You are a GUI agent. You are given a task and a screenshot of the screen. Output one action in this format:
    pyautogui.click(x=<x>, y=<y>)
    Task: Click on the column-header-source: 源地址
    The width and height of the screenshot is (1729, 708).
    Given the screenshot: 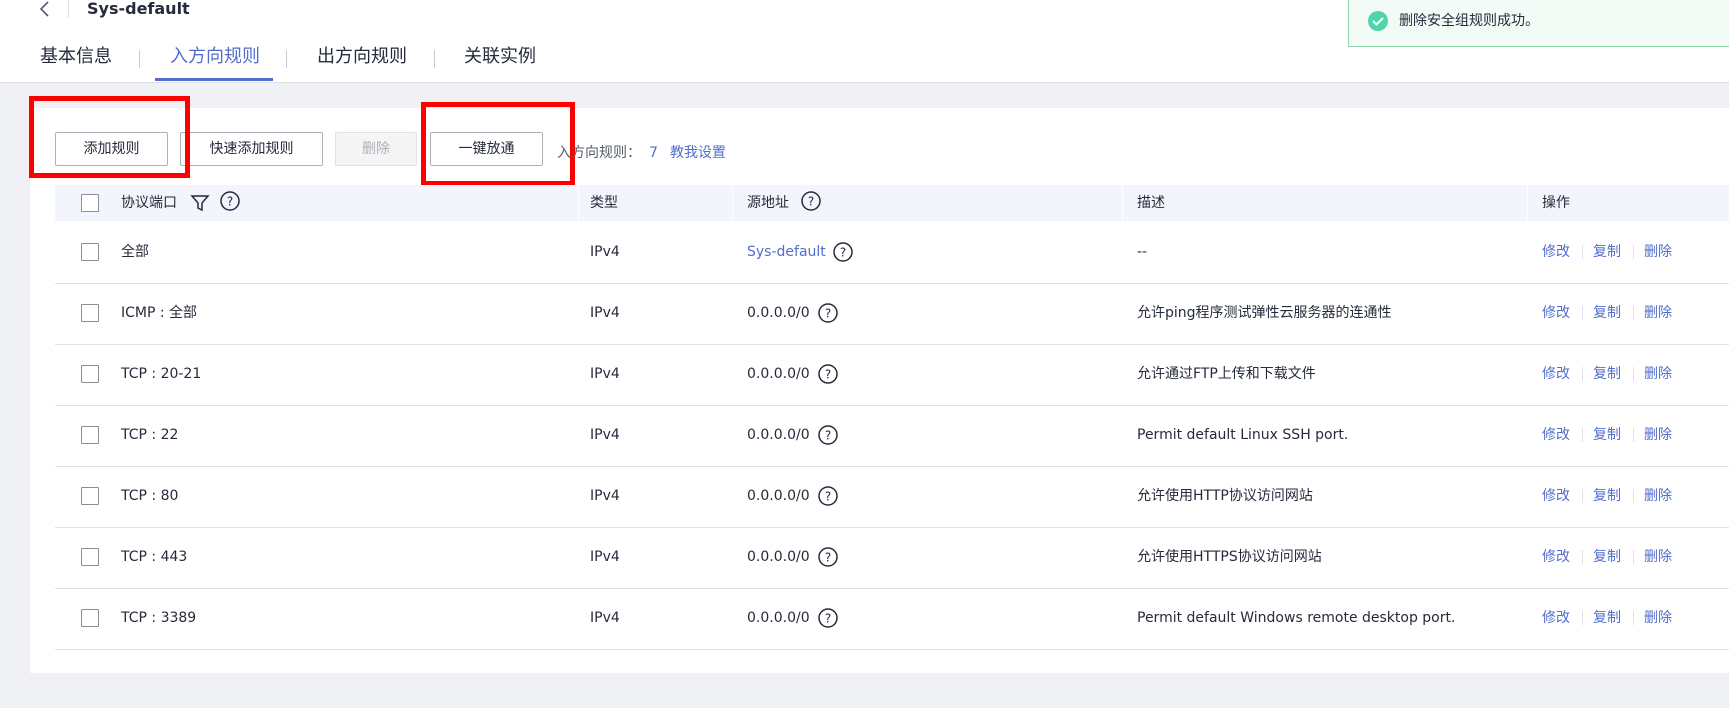 What is the action you would take?
    pyautogui.click(x=768, y=203)
    